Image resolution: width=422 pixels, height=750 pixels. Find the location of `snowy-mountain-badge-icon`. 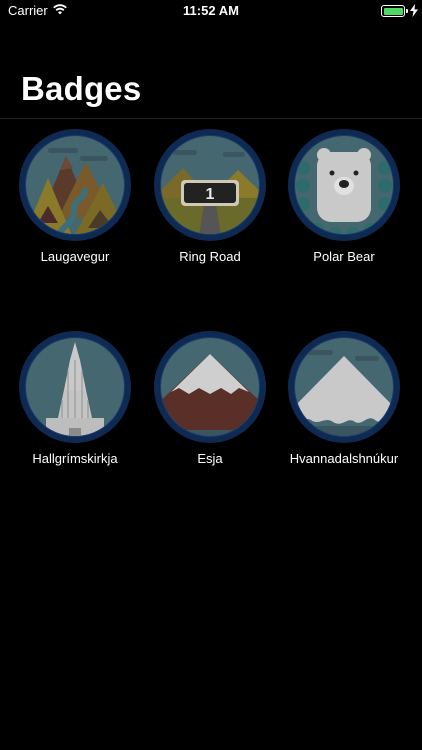

snowy-mountain-badge-icon is located at coordinates (210, 387).